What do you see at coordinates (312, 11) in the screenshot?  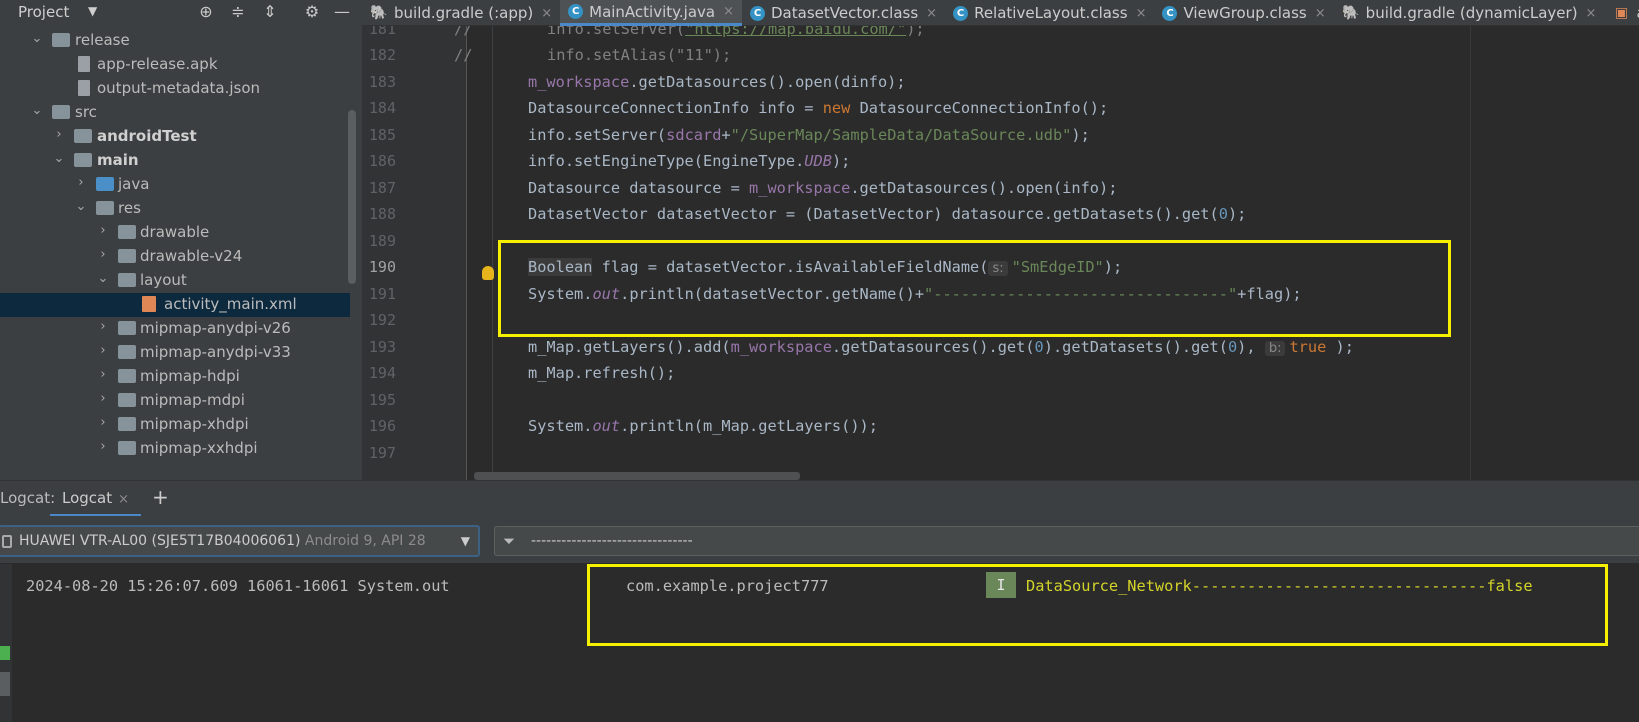 I see `gear-icon: ⚙` at bounding box center [312, 11].